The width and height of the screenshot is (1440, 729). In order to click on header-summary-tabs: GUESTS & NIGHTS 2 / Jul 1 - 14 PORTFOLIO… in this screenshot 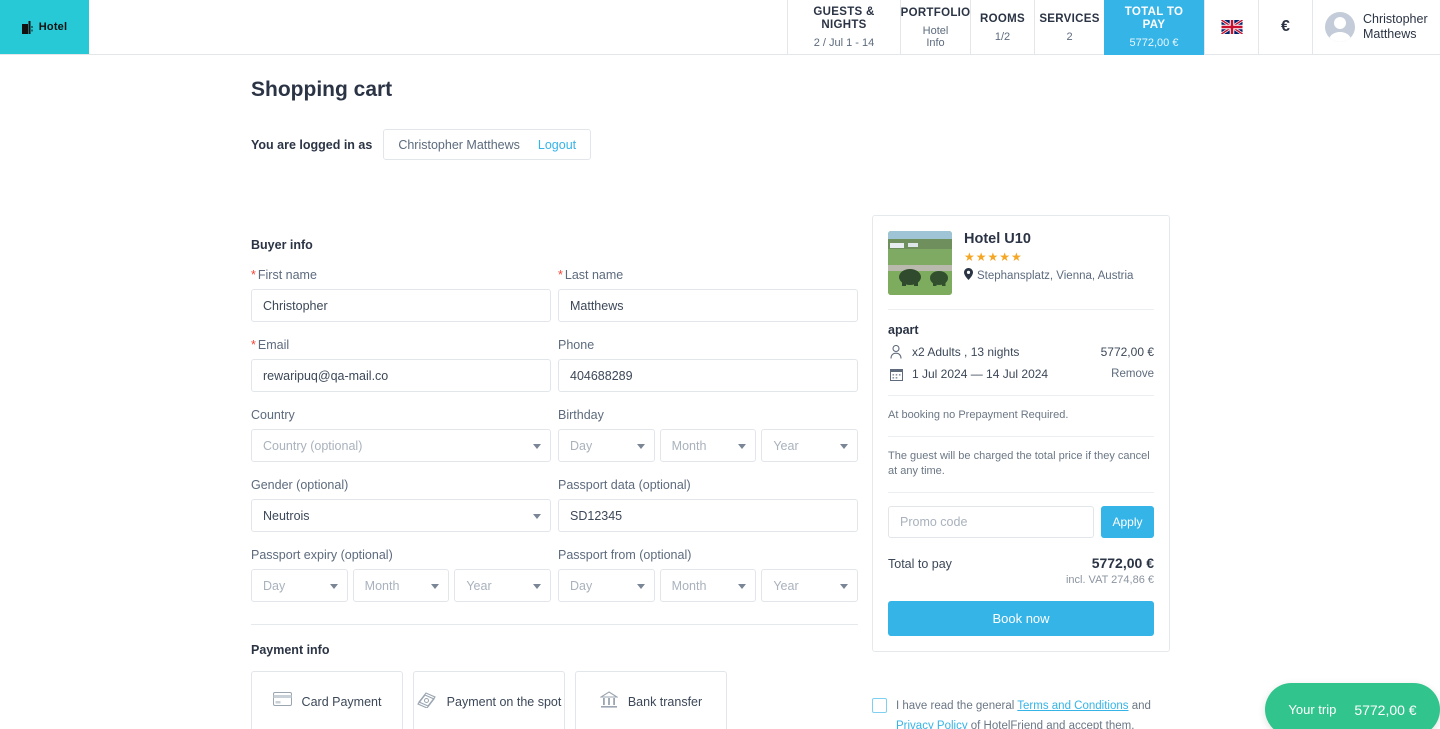, I will do `click(995, 27)`.